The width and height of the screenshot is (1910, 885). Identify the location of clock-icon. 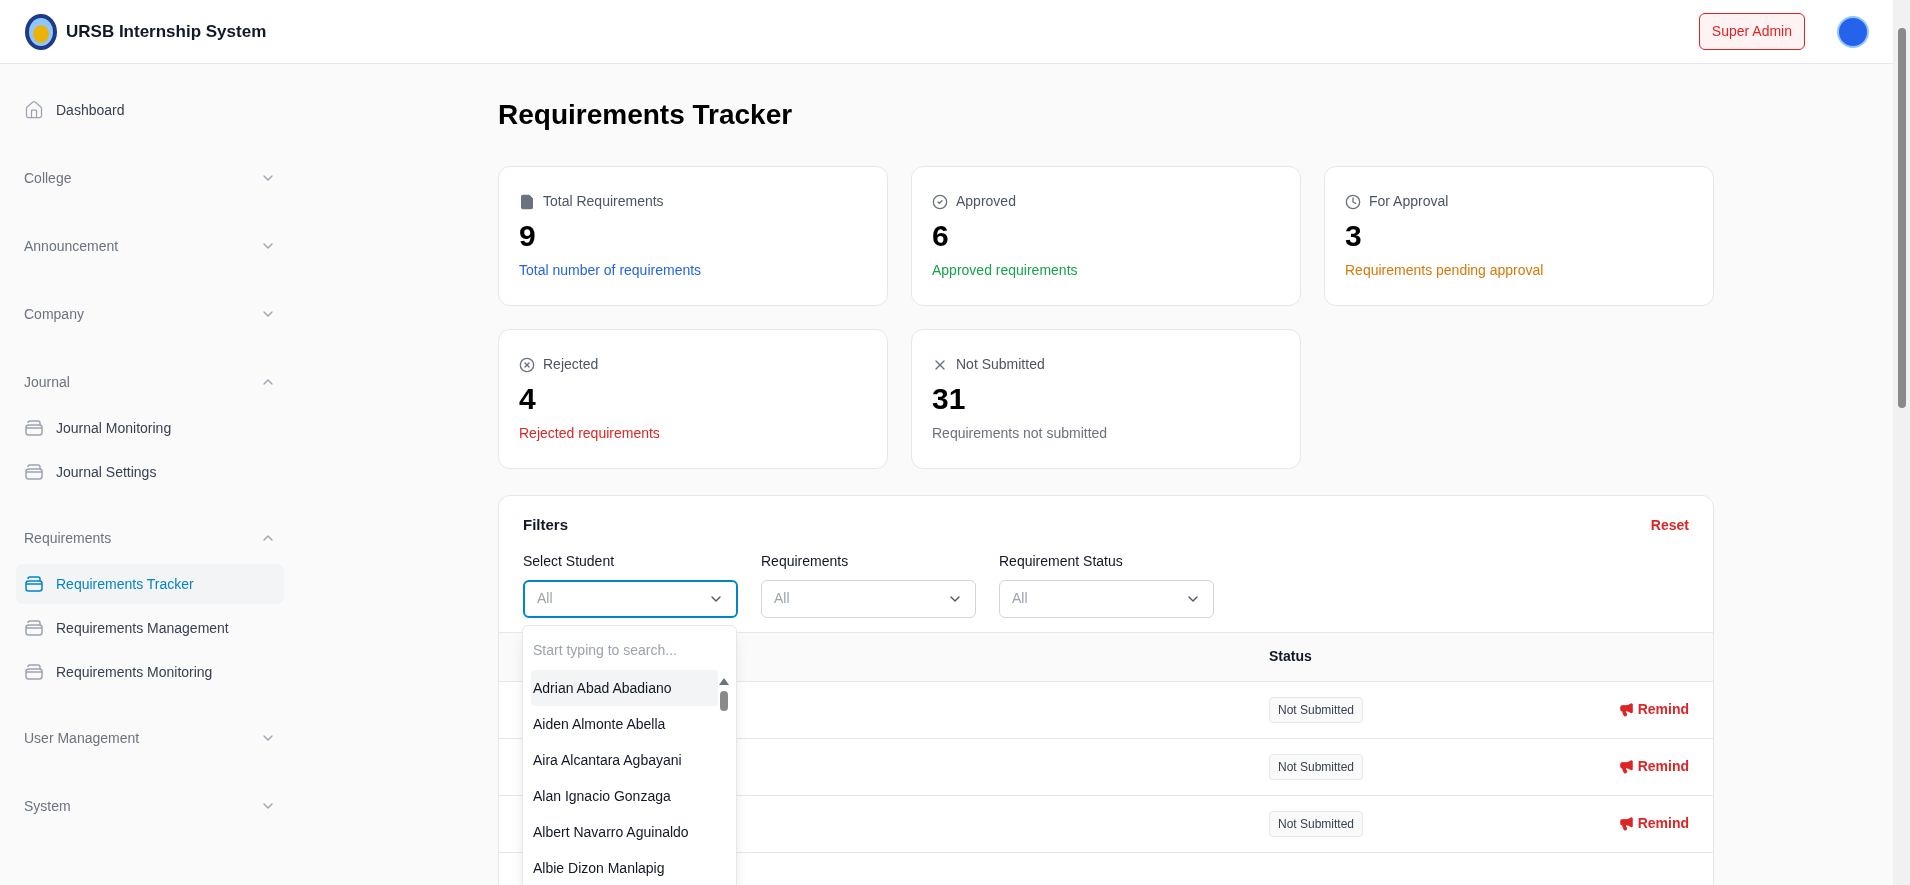
(1353, 201).